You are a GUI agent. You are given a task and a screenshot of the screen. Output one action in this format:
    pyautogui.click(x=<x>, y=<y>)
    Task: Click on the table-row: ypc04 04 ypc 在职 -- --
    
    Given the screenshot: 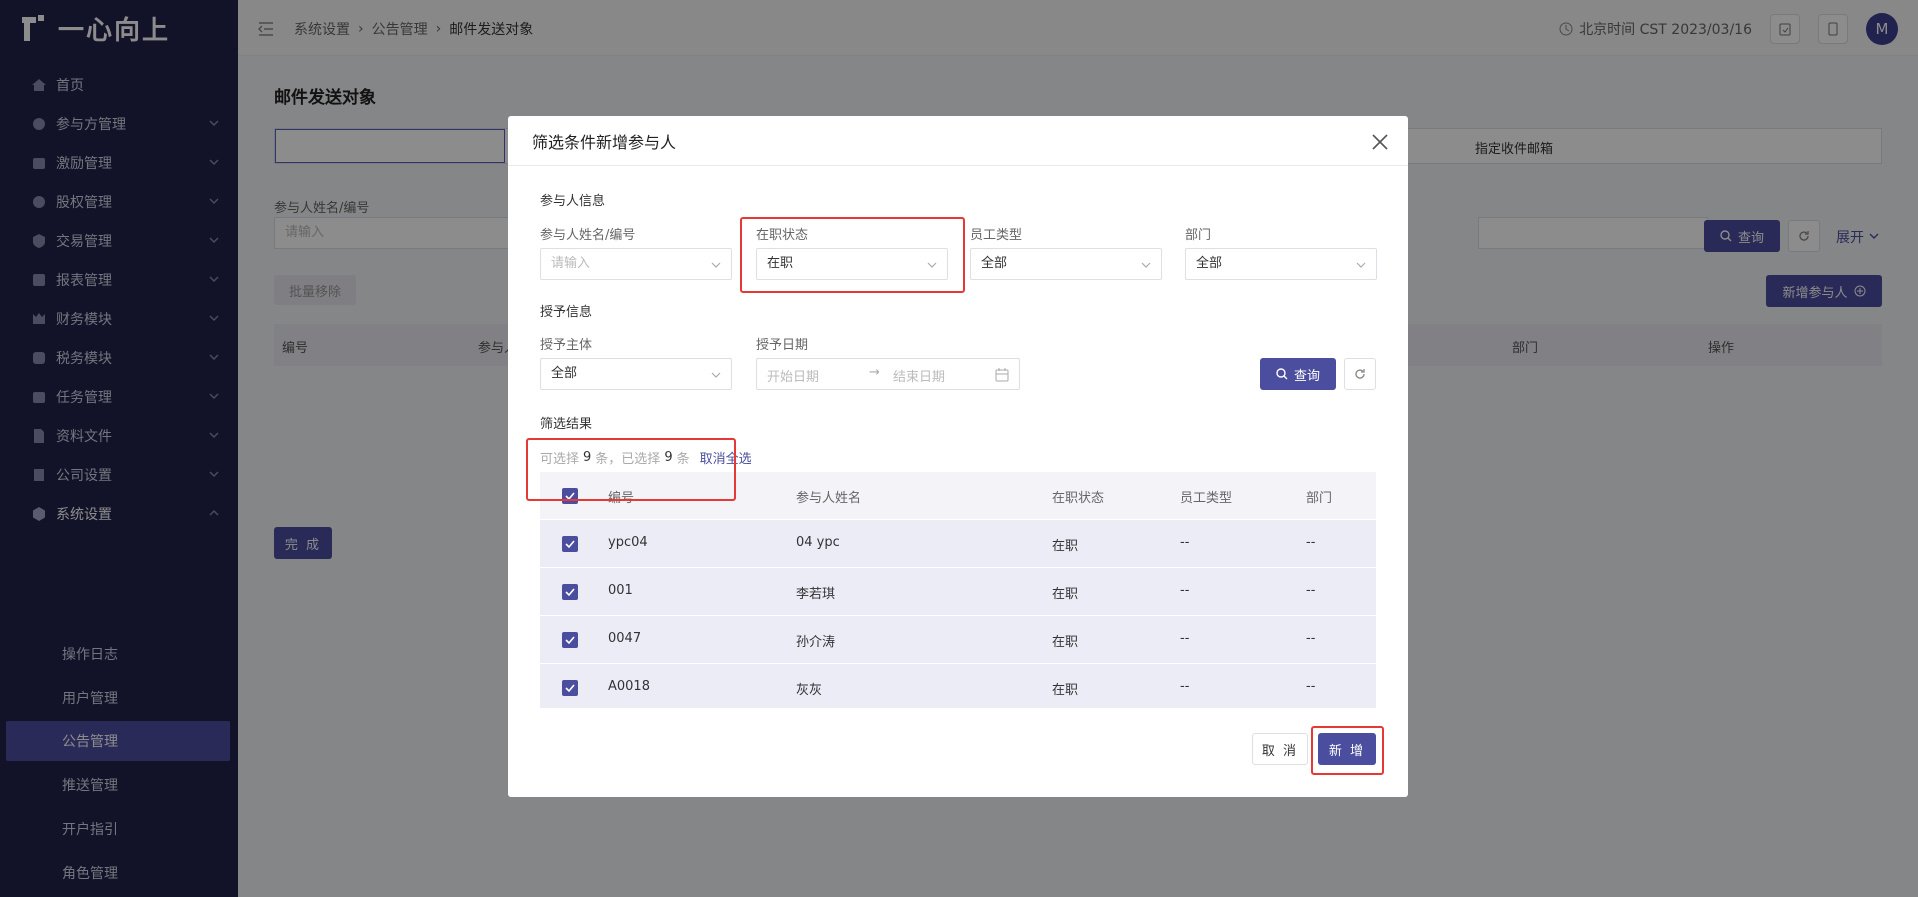 What is the action you would take?
    pyautogui.click(x=958, y=544)
    